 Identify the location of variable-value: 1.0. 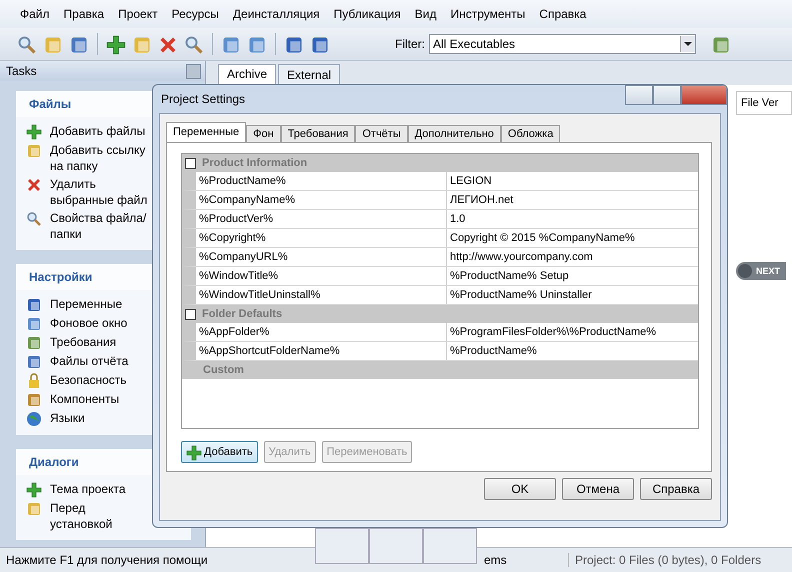
(456, 219).